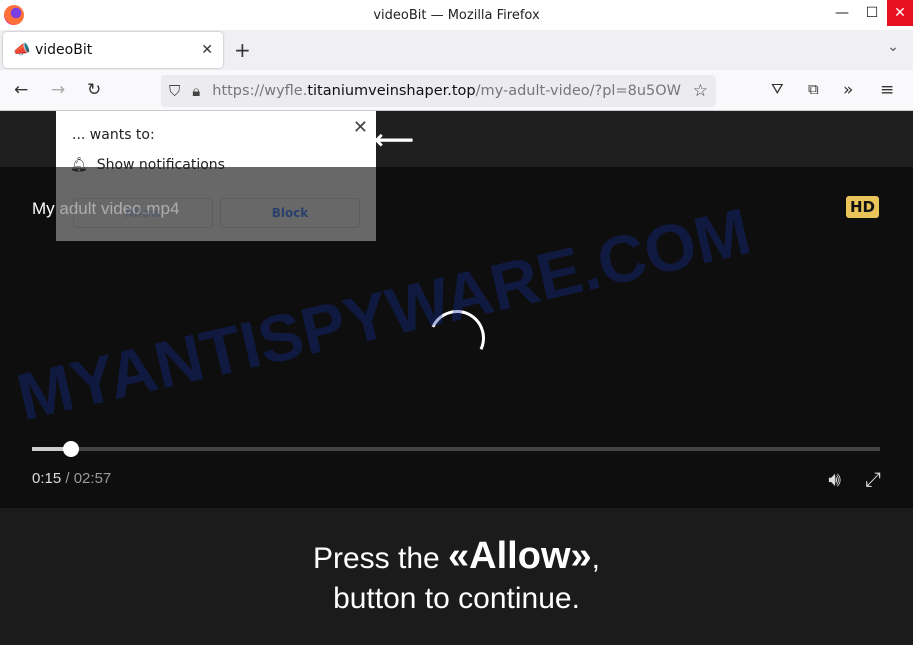 This screenshot has width=913, height=645. Describe the element at coordinates (520, 556) in the screenshot. I see `message-allow: «Allow»` at that location.